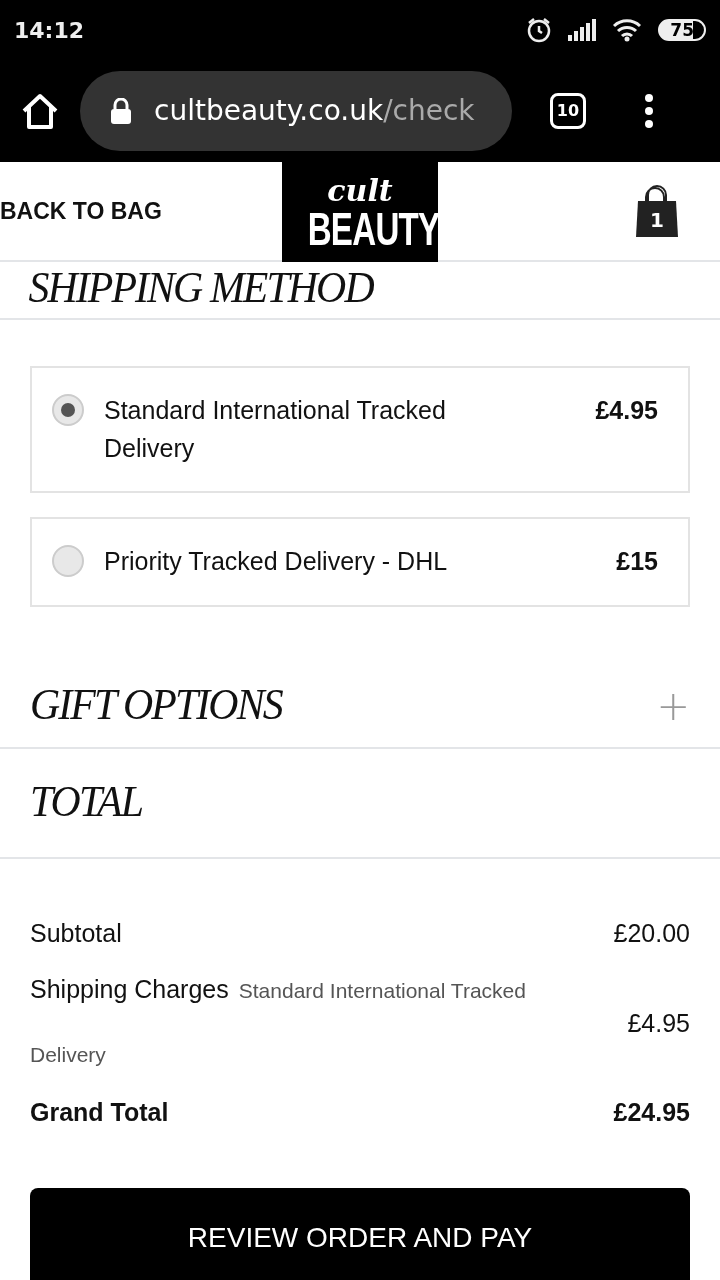 The image size is (720, 1280). I want to click on gift-options-header: GIFT OPTIONS +, so click(360, 706).